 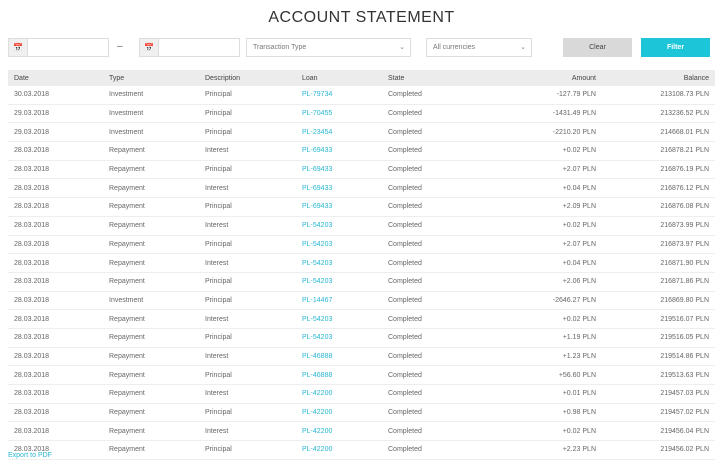 I want to click on cell-amount: -1431.49 PLN, so click(x=548, y=114).